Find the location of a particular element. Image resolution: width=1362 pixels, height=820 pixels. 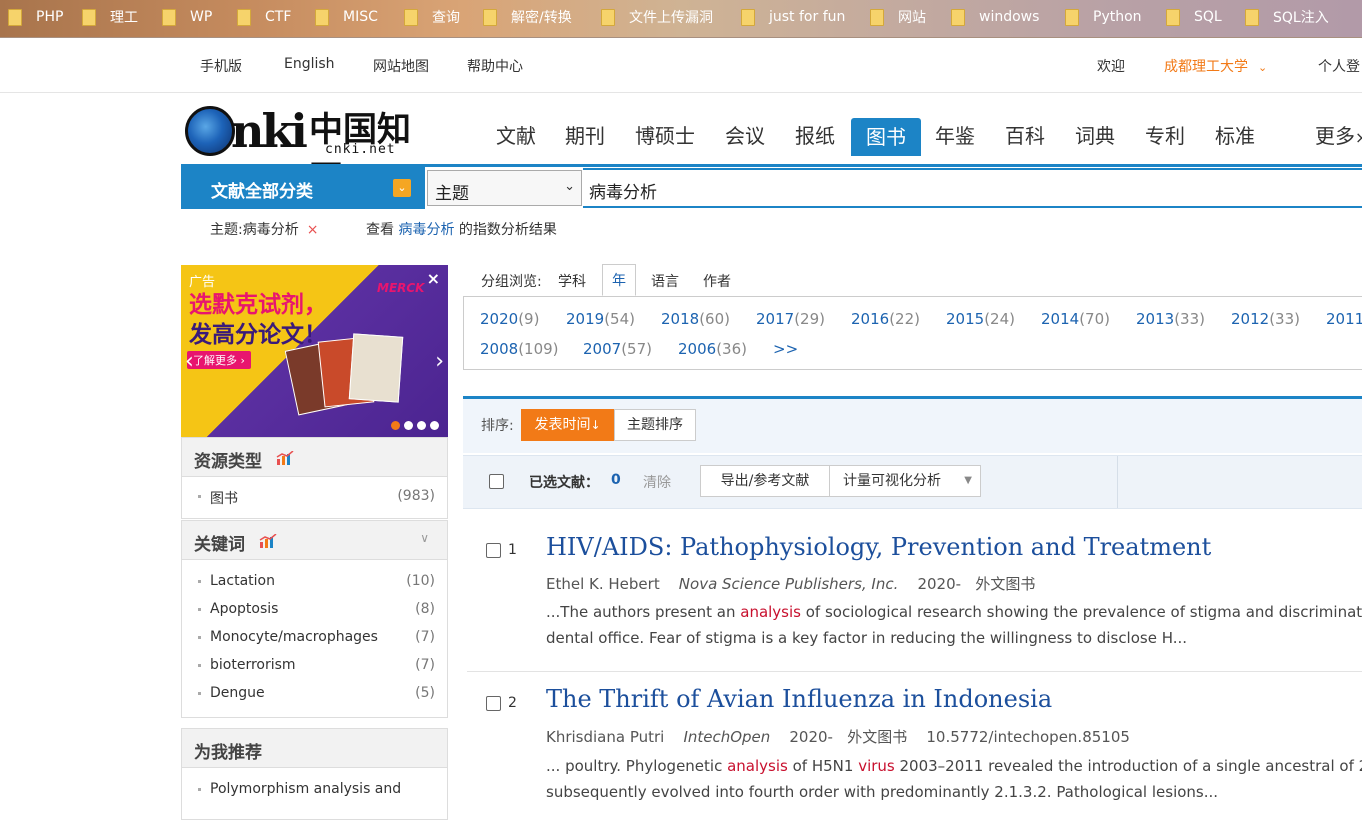

chevron-right-icon: › is located at coordinates (439, 361).